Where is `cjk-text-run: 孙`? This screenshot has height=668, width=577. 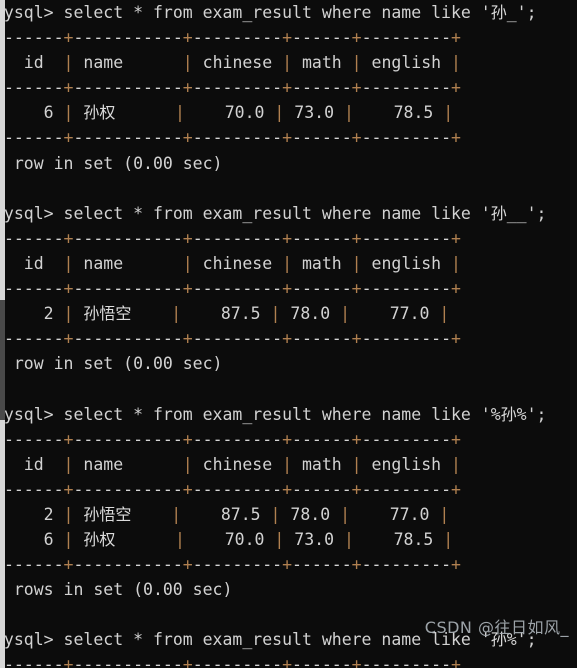 cjk-text-run: 孙 is located at coordinates (498, 12).